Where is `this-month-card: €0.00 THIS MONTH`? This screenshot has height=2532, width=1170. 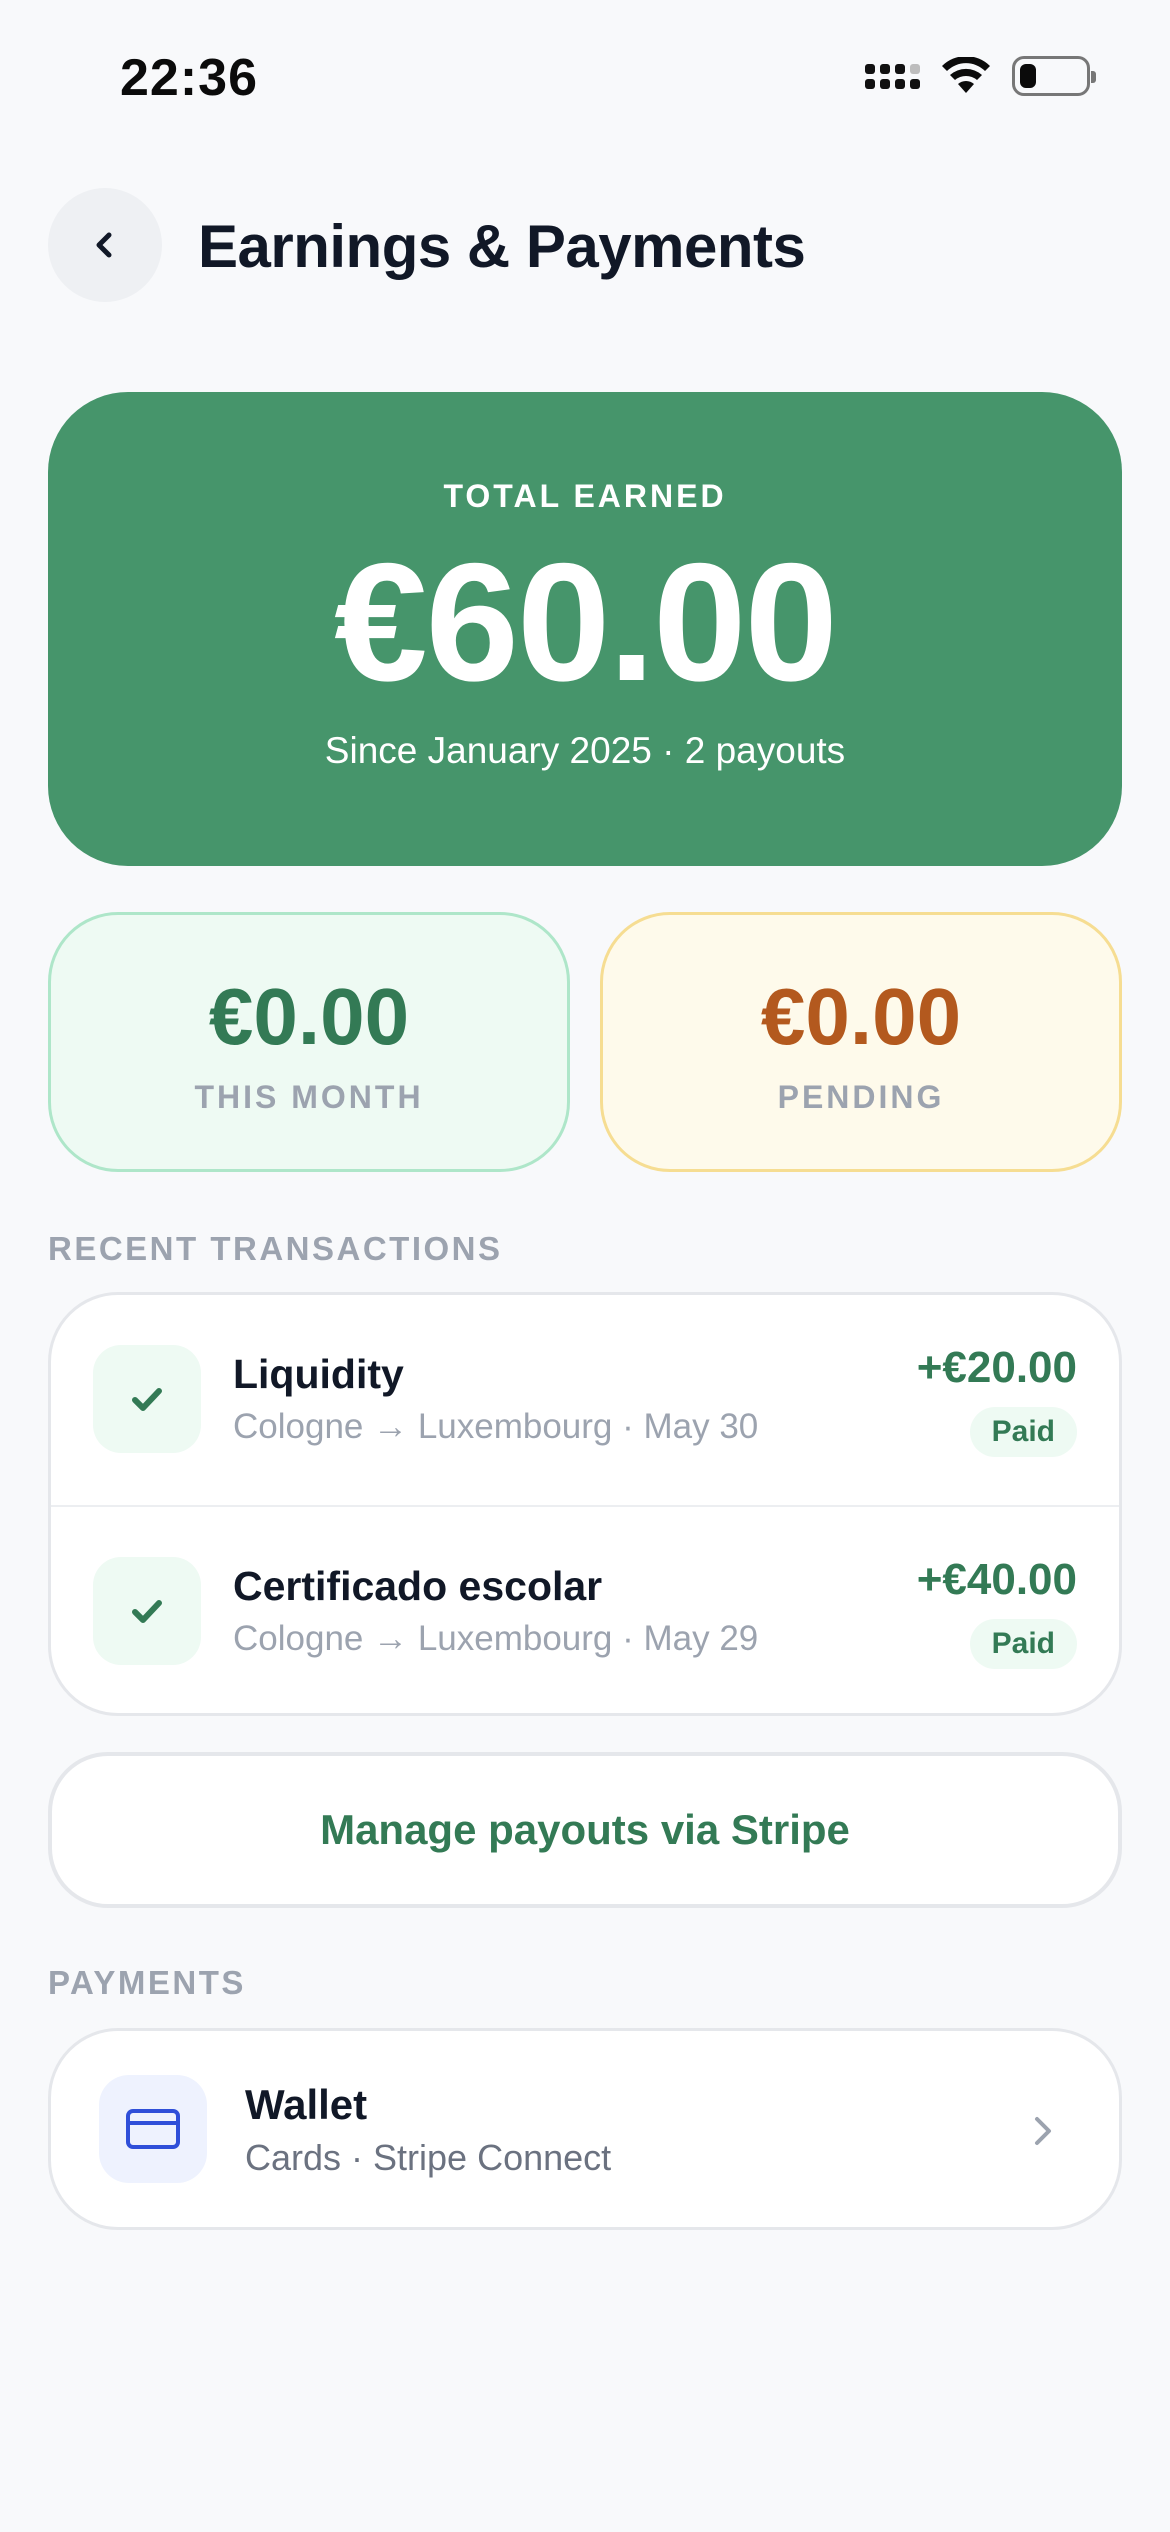
this-month-card: €0.00 THIS MONTH is located at coordinates (309, 1042).